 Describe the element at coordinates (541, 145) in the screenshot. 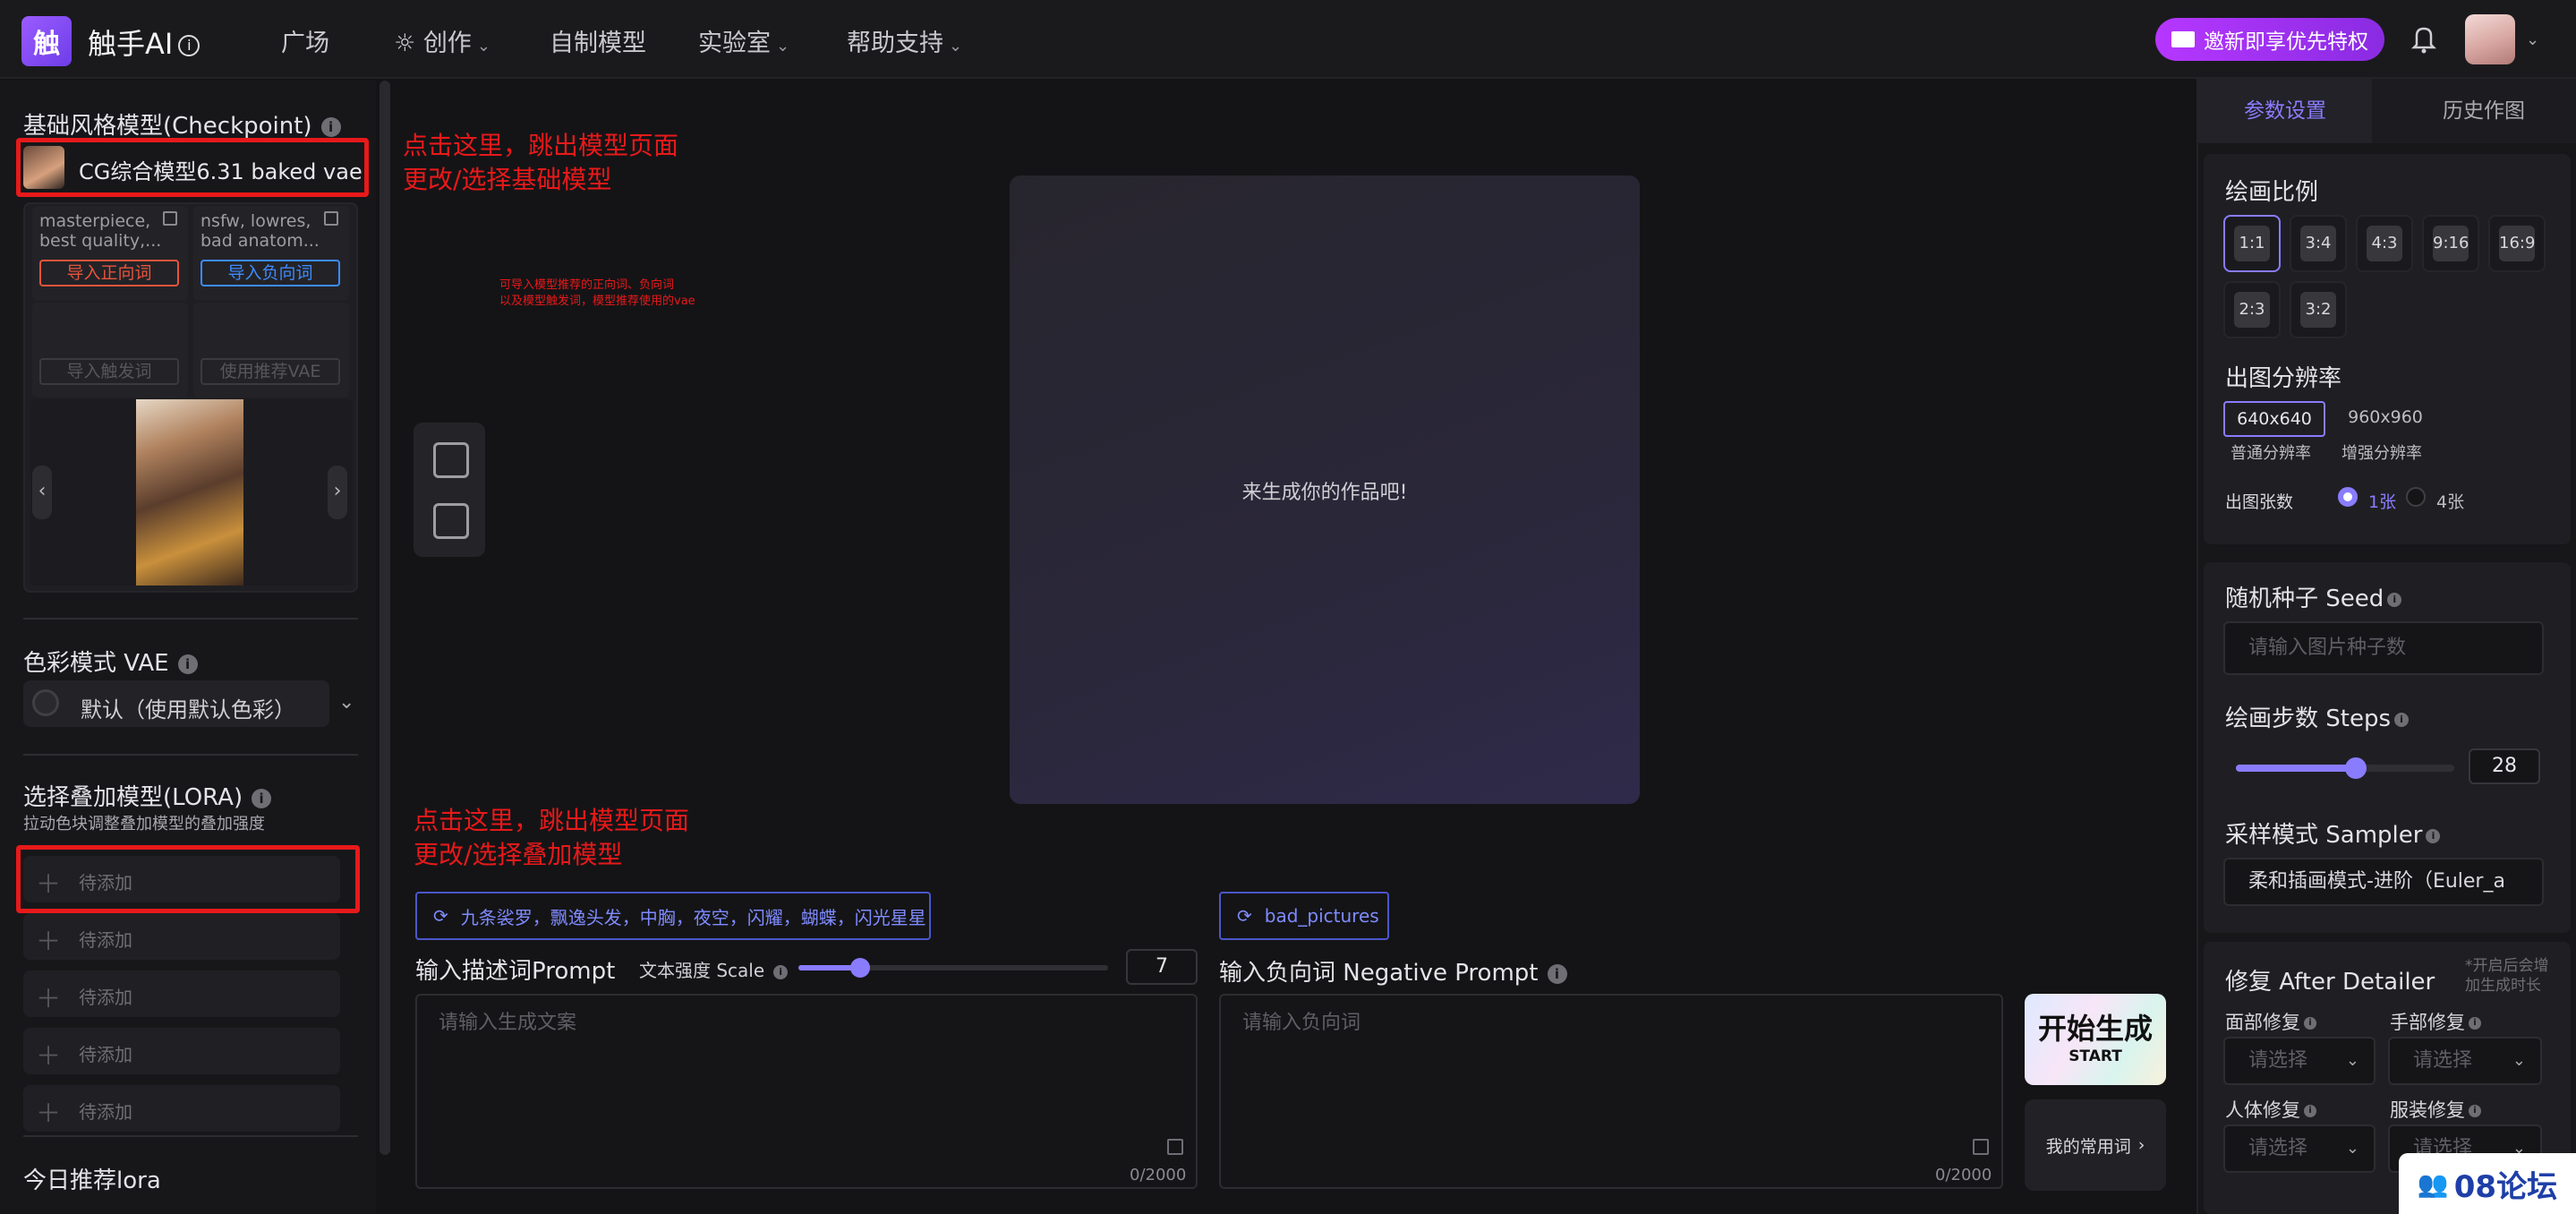

I see `annotation-line: 点击这里，跳出模型页面` at that location.